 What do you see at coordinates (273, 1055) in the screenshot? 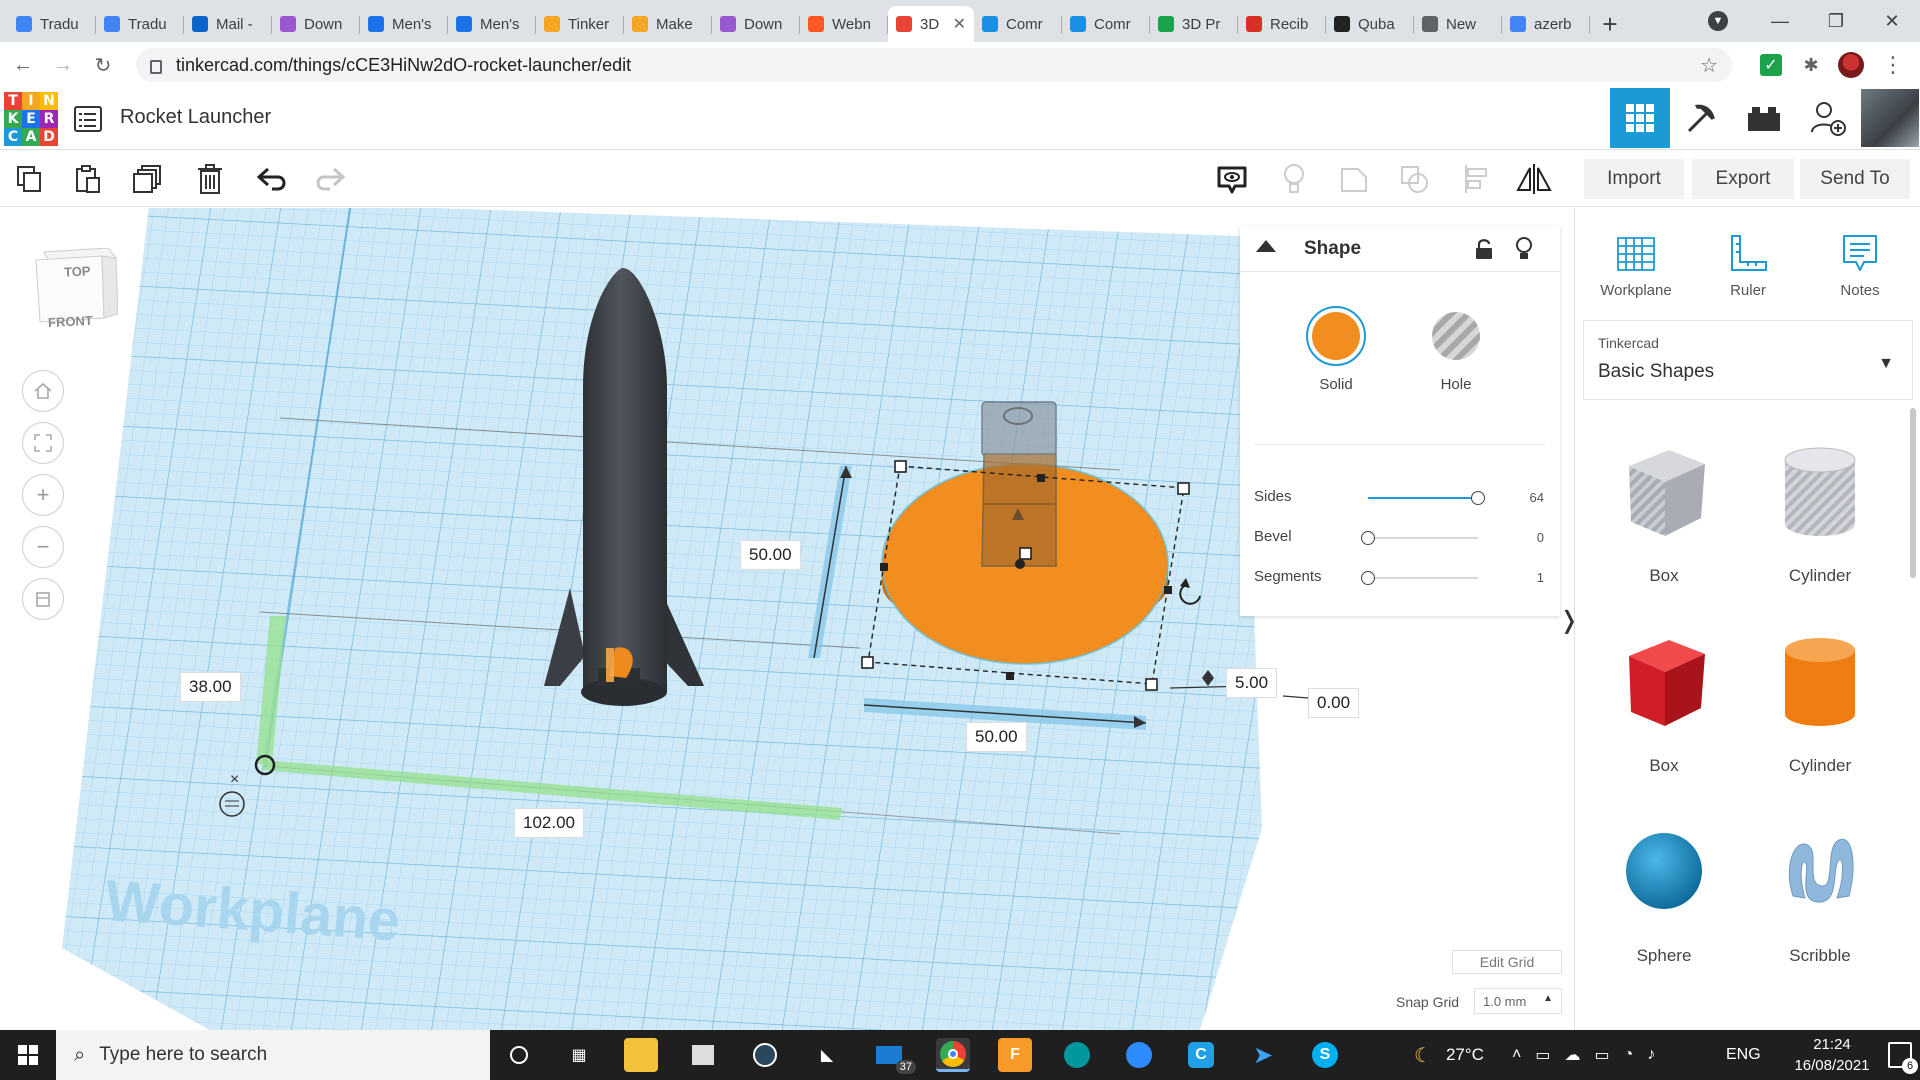
I see `taskbar-search-box: ⌕ Type here to search` at bounding box center [273, 1055].